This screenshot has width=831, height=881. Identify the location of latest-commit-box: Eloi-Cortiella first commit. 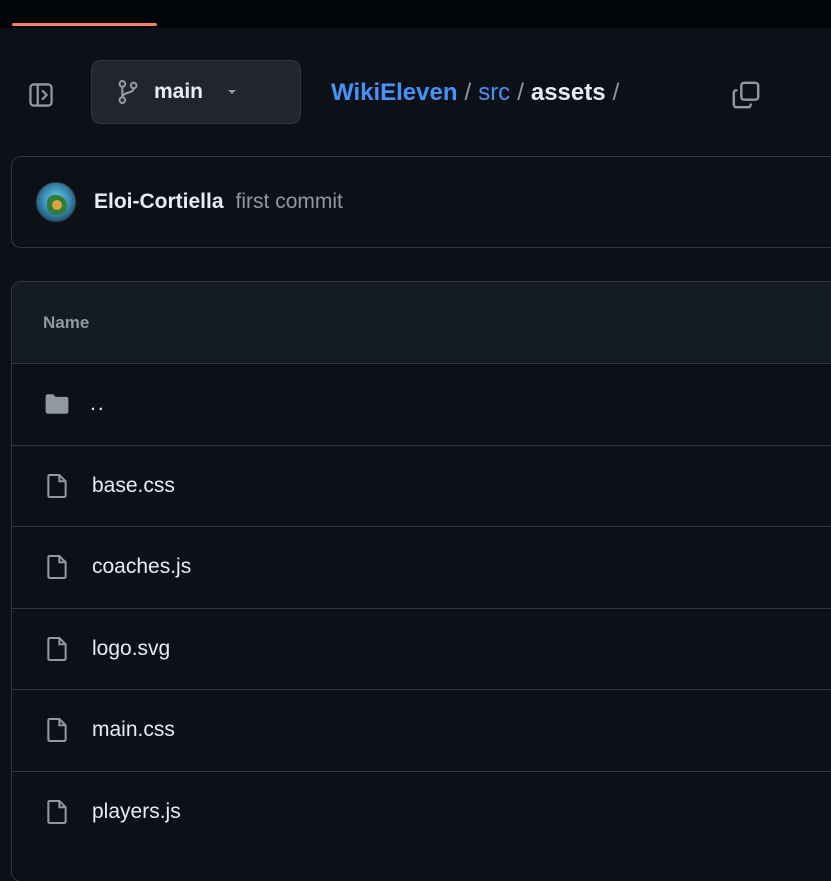
(421, 202).